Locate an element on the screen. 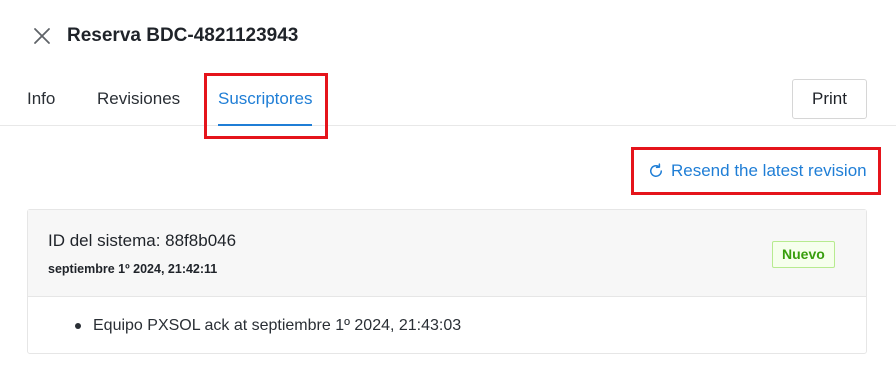  close-icon is located at coordinates (42, 36).